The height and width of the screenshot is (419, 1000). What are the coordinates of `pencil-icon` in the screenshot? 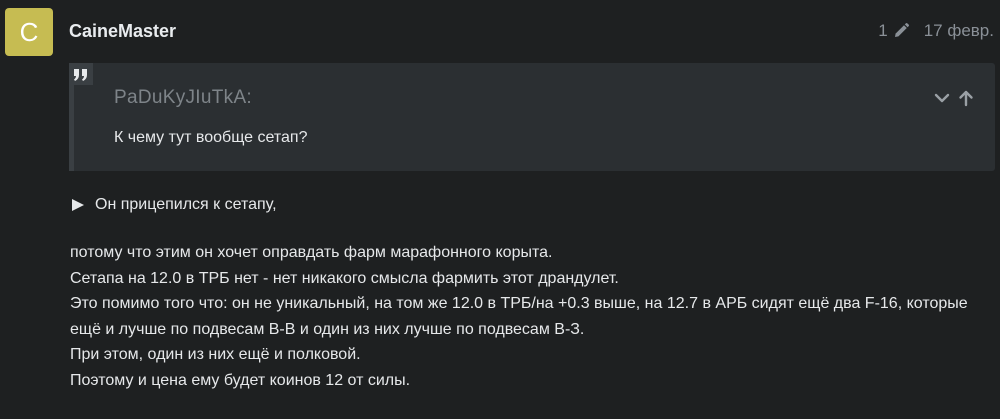 It's located at (901, 31).